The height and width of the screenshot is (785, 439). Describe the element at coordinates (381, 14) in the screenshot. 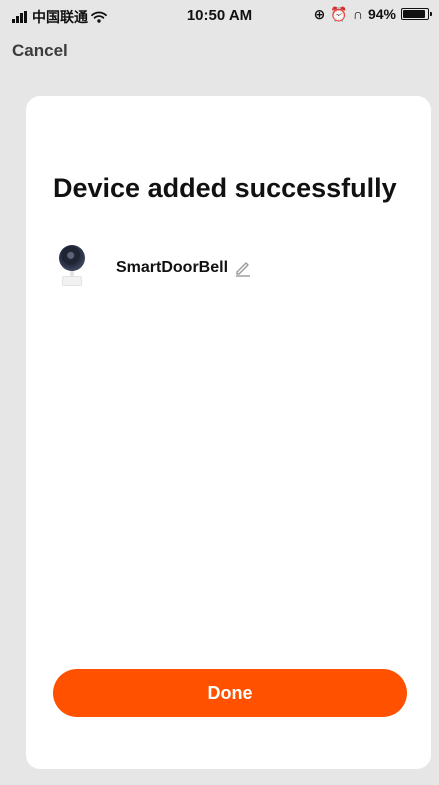

I see `battery-percentage: 94%` at that location.